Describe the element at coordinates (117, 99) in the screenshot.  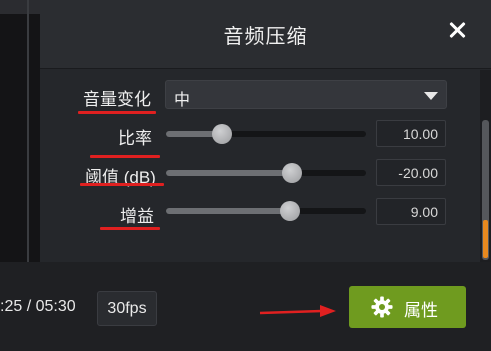
I see `volume-change-label: 音量变化` at that location.